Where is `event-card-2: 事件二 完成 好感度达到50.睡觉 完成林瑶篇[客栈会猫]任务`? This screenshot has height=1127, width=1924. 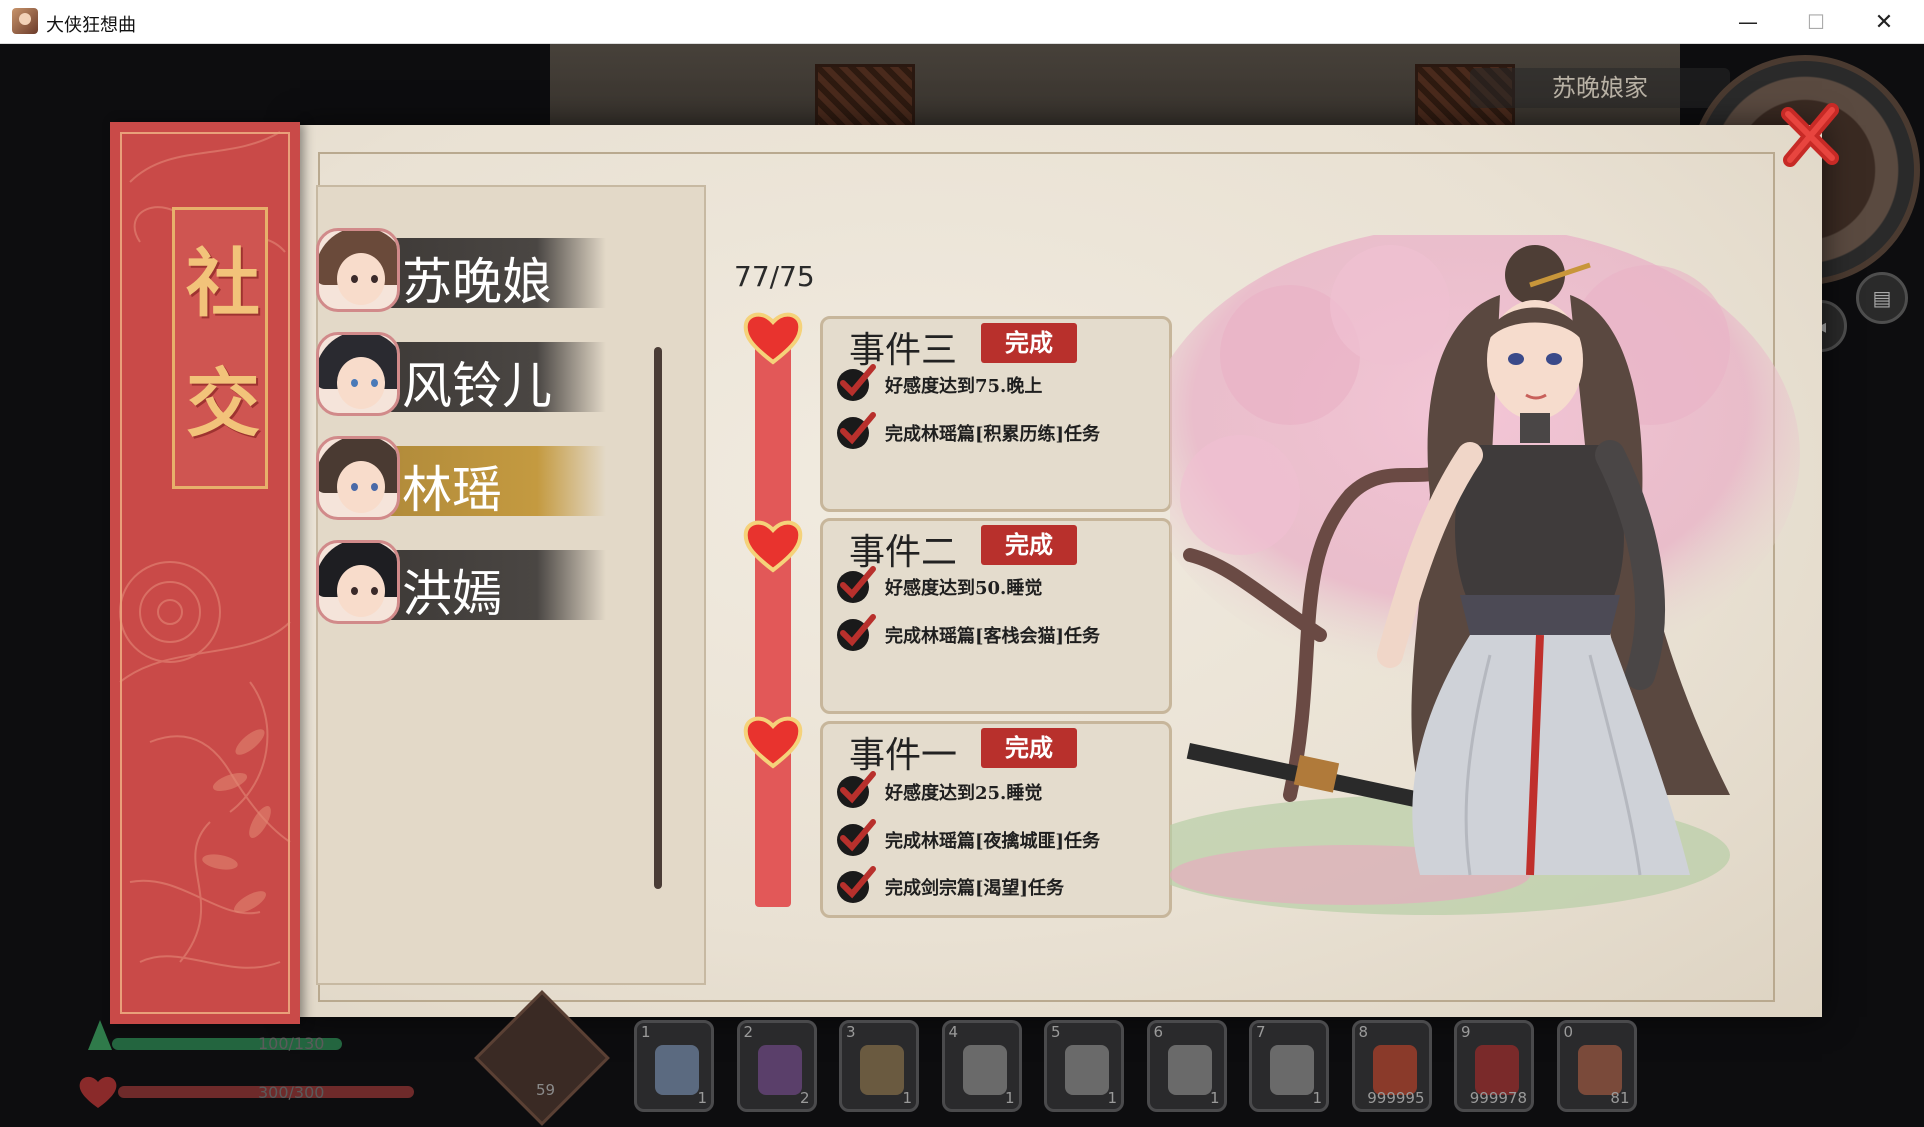
event-card-2: 事件二 完成 好感度达到50.睡觉 完成林瑶篇[客栈会猫]任务 is located at coordinates (996, 616).